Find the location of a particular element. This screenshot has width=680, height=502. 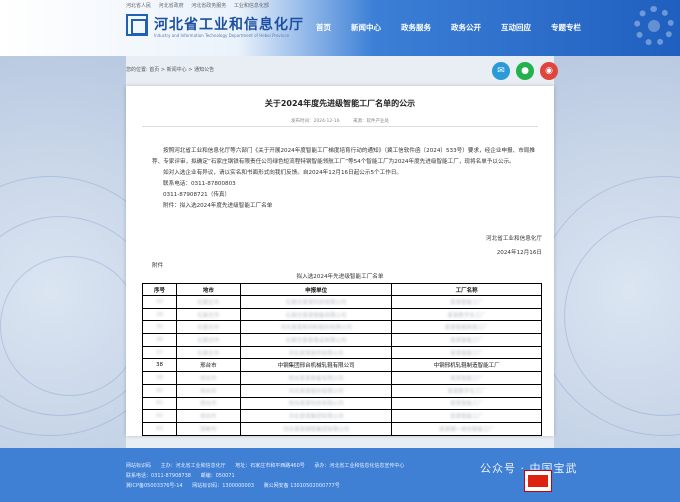

top-link: 河北省人民 is located at coordinates (138, 6).